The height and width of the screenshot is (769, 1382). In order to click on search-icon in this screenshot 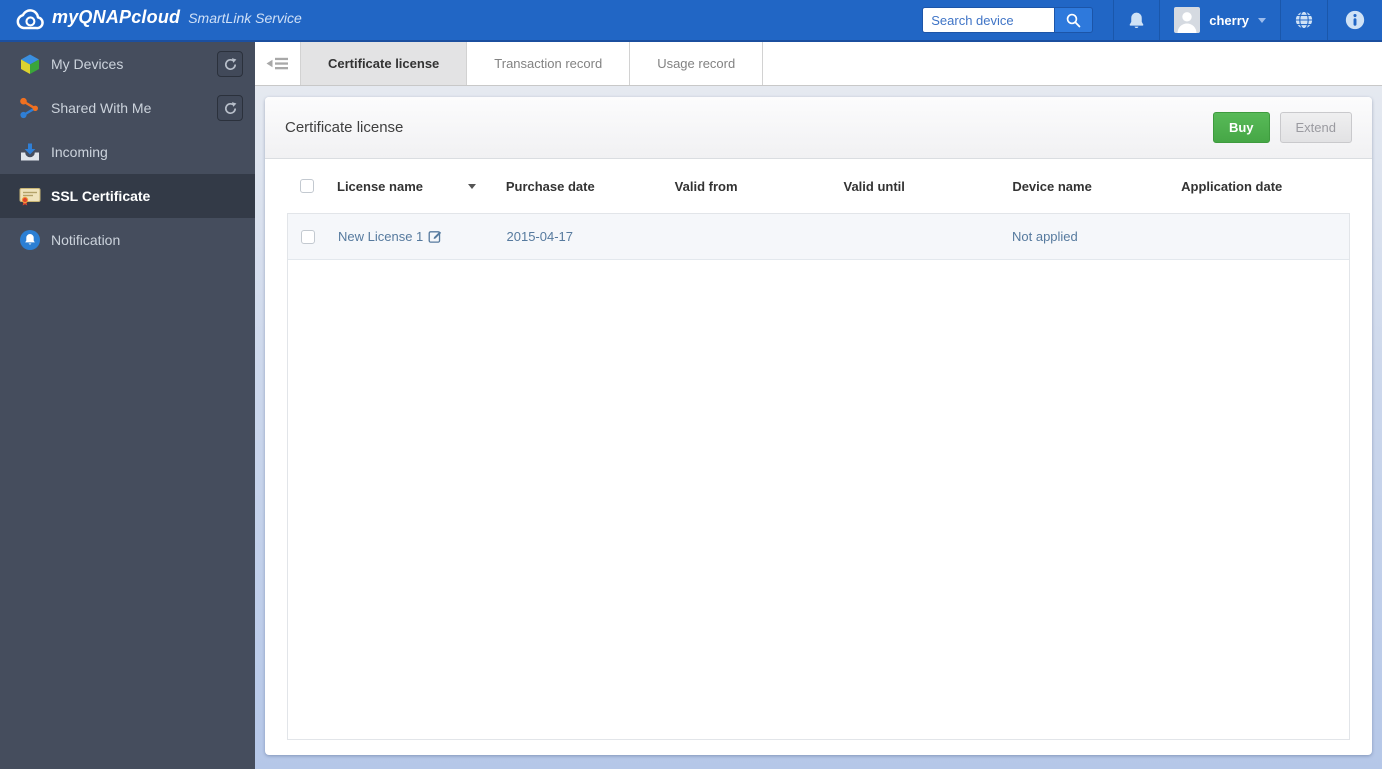, I will do `click(1073, 20)`.